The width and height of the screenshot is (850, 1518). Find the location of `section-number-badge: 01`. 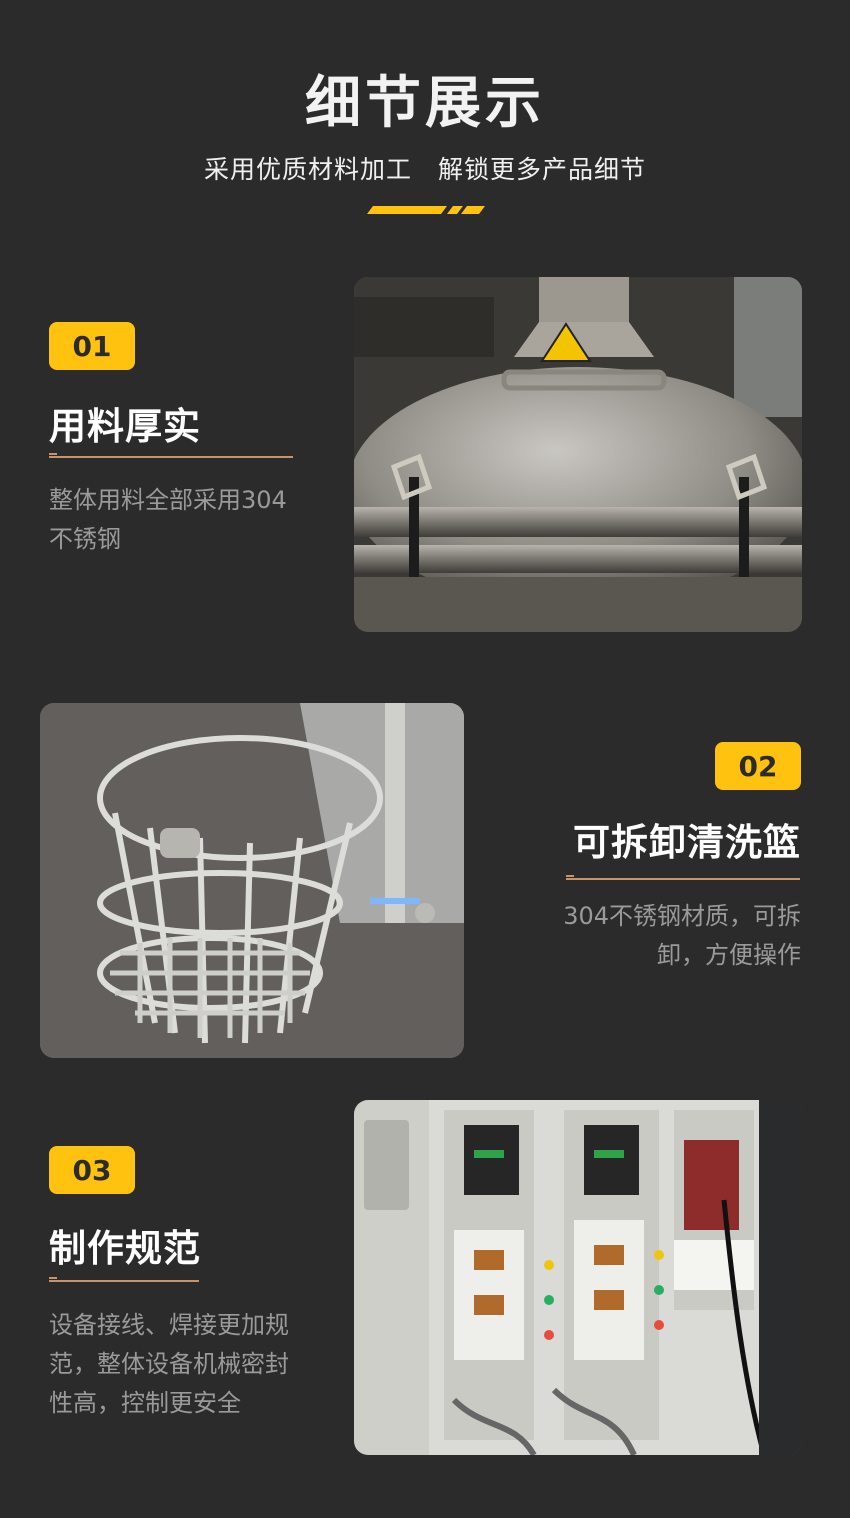

section-number-badge: 01 is located at coordinates (92, 346).